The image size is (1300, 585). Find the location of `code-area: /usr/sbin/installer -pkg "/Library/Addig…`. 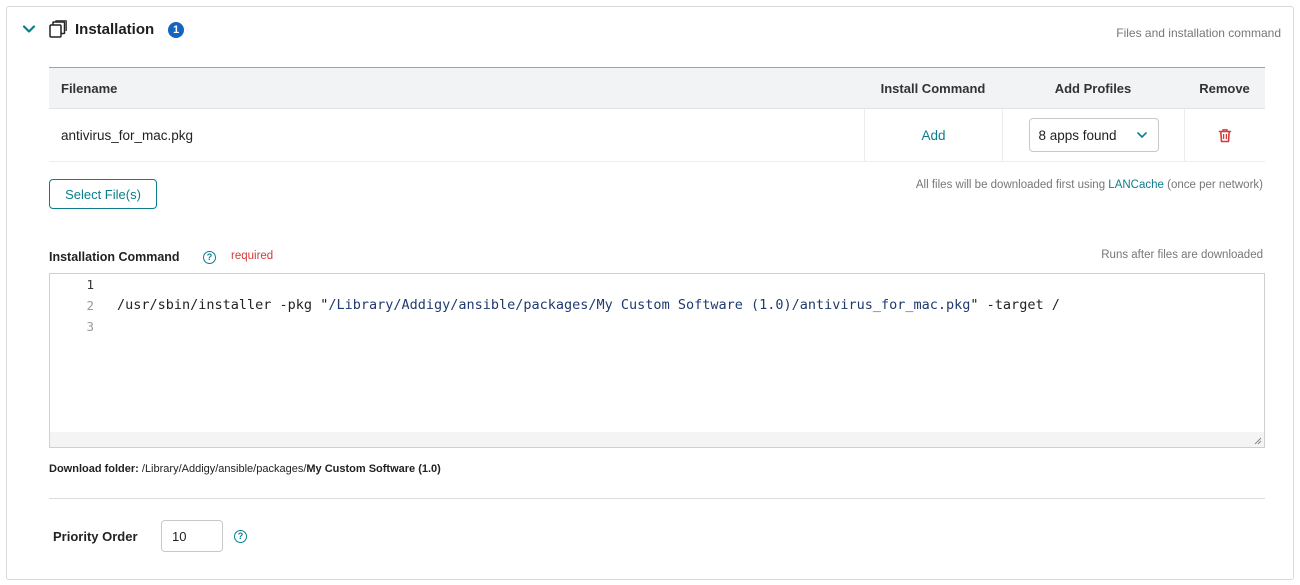

code-area: /usr/sbin/installer -pkg "/Library/Addig… is located at coordinates (588, 305).